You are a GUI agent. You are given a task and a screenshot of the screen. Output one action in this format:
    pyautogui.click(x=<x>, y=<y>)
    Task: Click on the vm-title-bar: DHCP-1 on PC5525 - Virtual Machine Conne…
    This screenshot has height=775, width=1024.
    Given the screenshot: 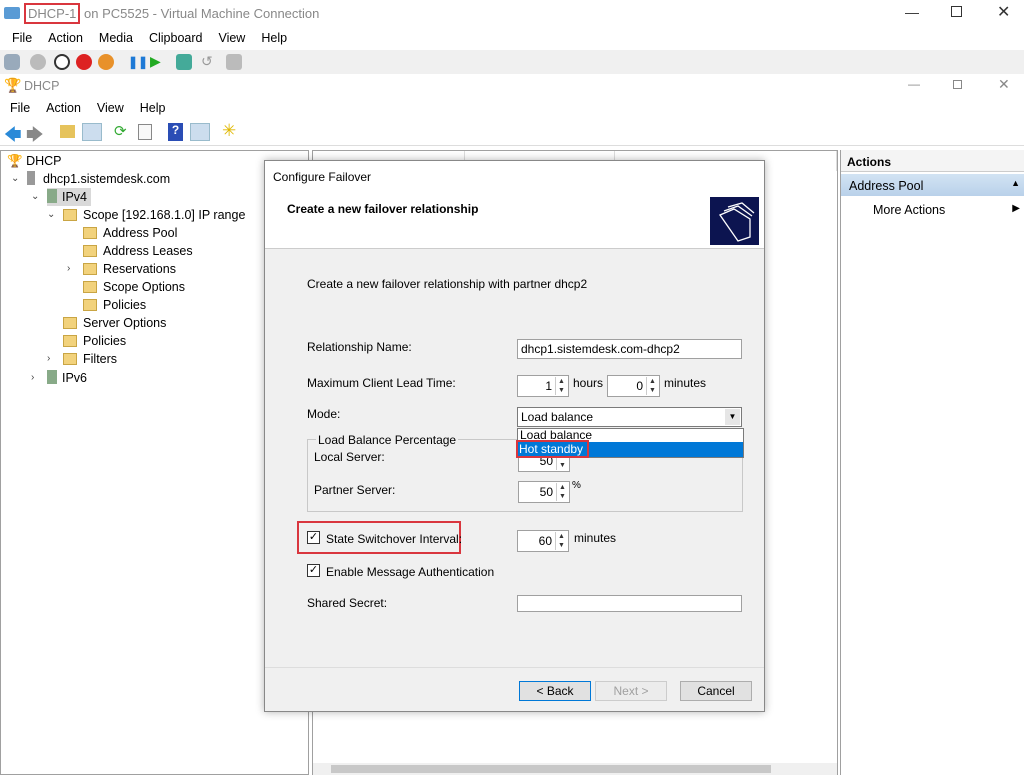 What is the action you would take?
    pyautogui.click(x=512, y=13)
    